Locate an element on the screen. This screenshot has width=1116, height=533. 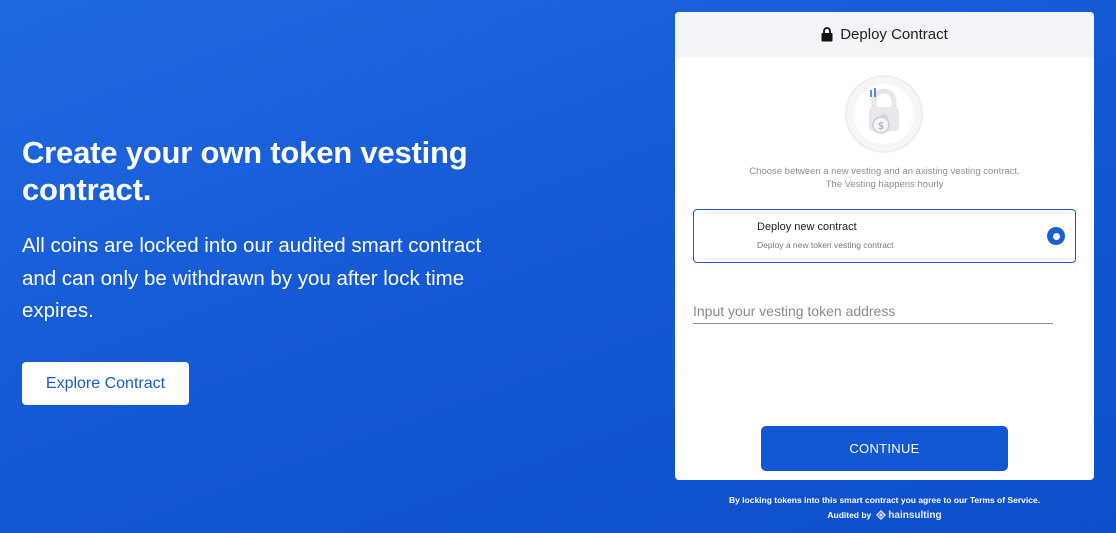
lock-icon is located at coordinates (827, 34).